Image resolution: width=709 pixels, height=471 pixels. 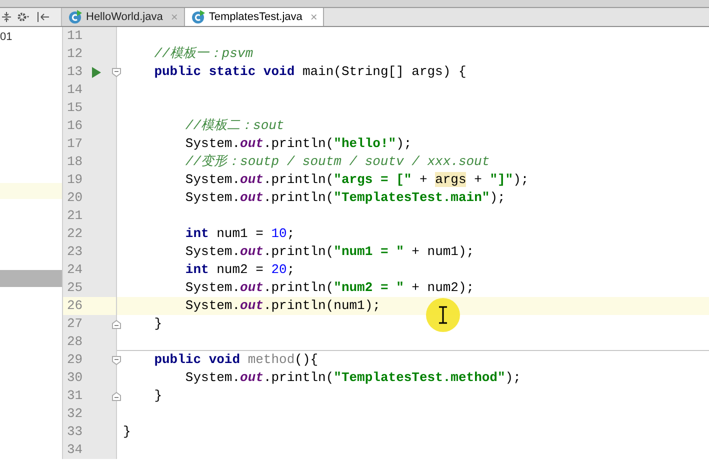 I want to click on editor-tab: HelloWorld.java ×, so click(x=123, y=17).